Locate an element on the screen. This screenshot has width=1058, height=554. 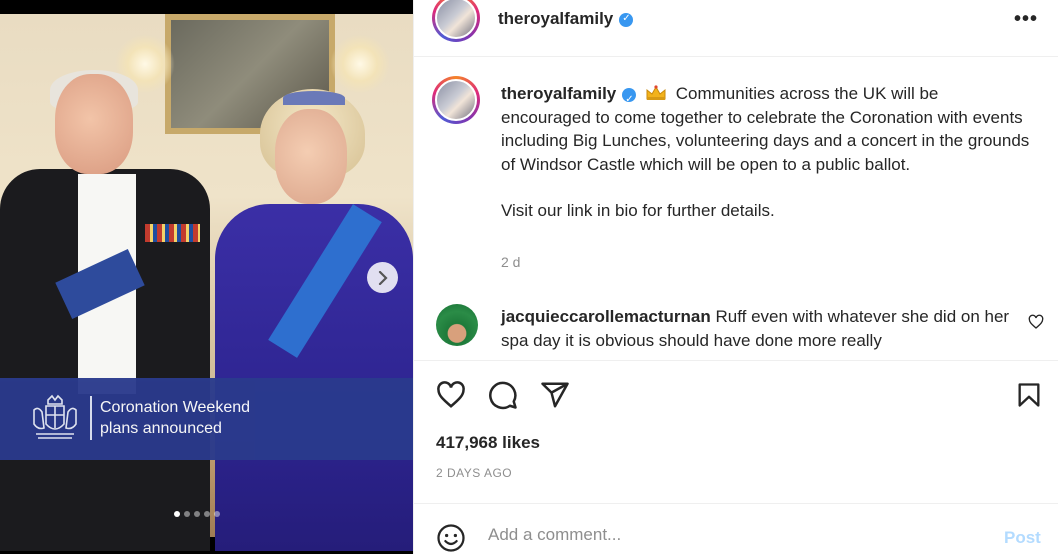
carousel-next-button is located at coordinates (382, 277).